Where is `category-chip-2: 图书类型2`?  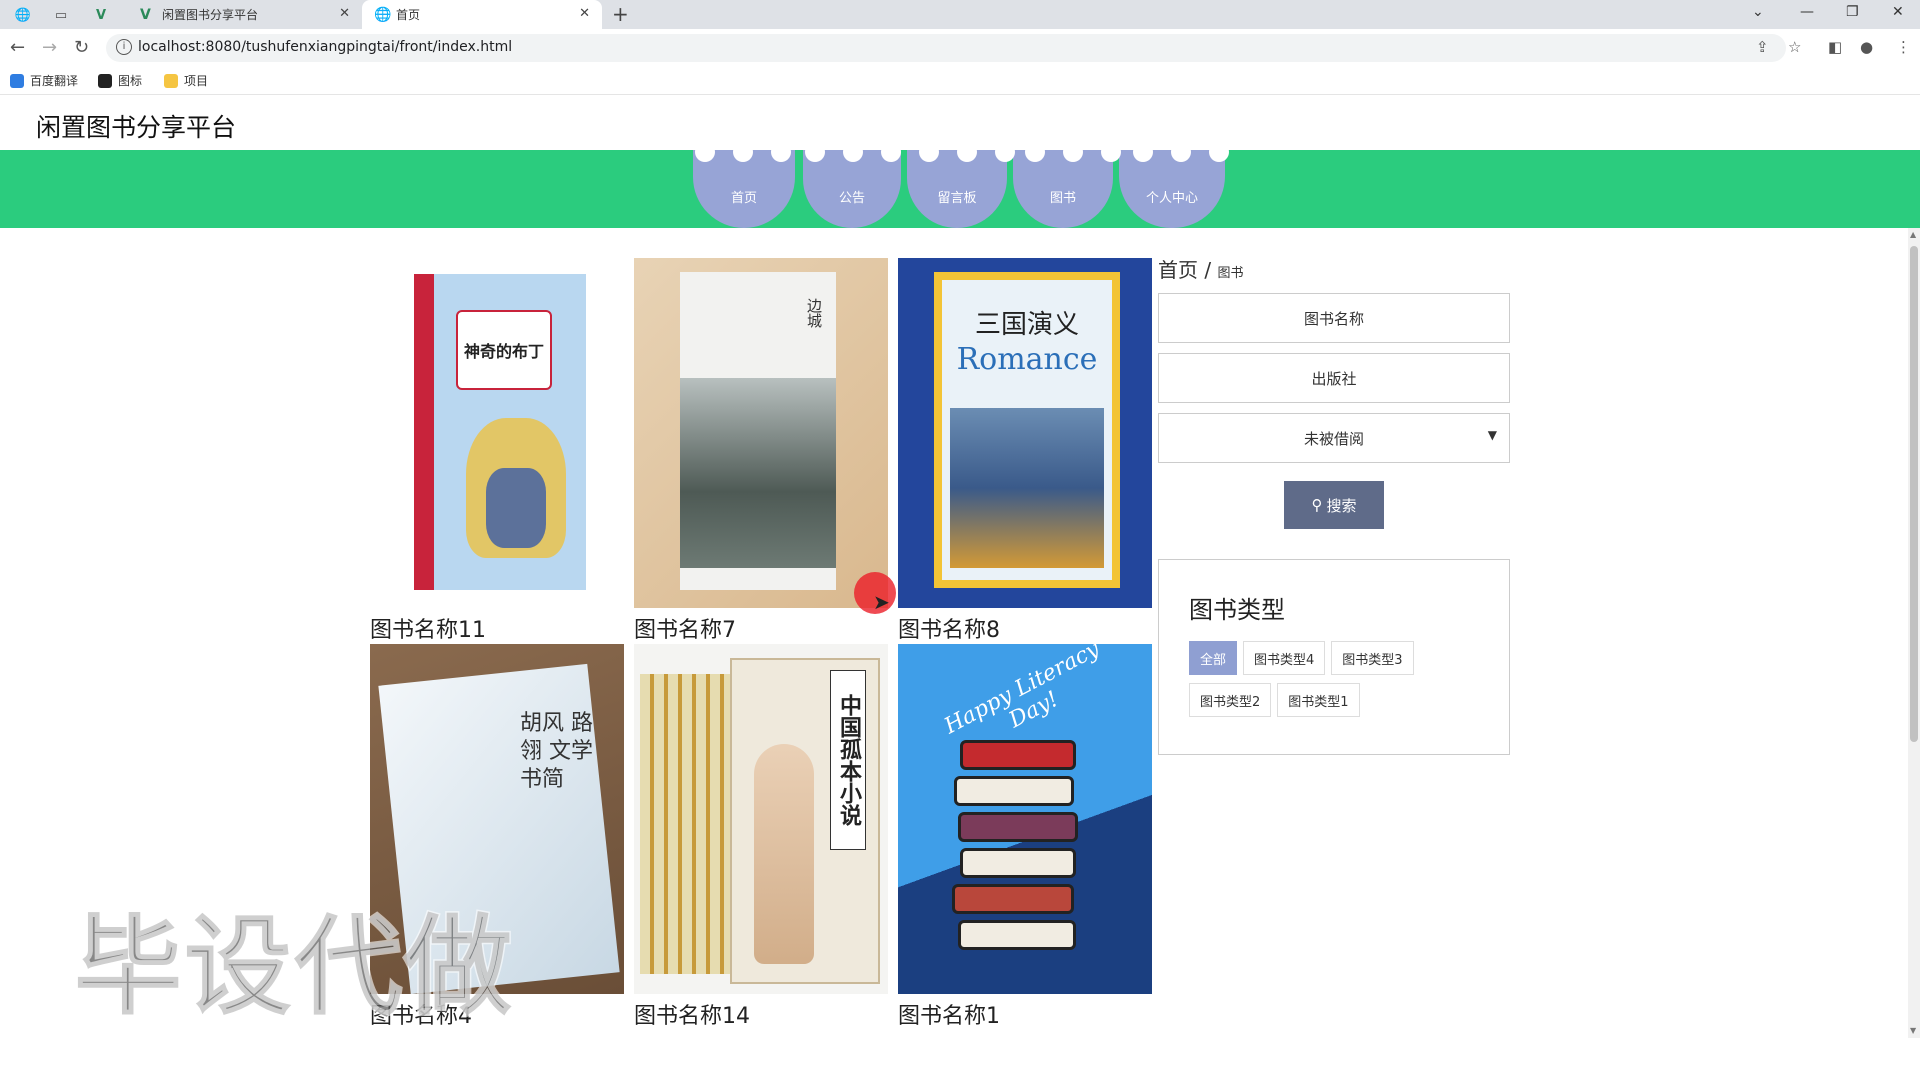 category-chip-2: 图书类型2 is located at coordinates (1230, 700).